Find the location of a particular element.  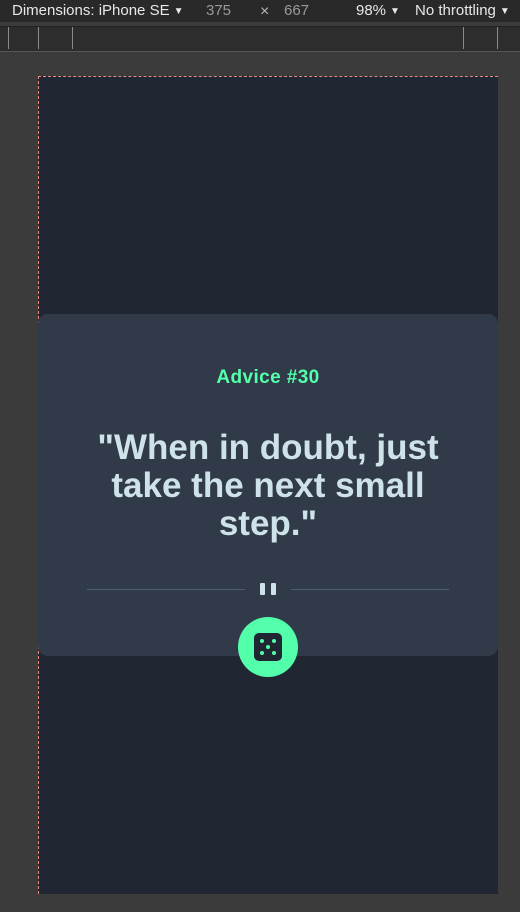

device-dimensions-select: Dimensions: iPhone SE ▼ is located at coordinates (98, 11).